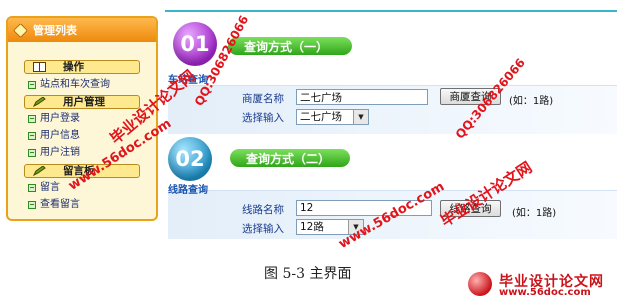 This screenshot has width=627, height=303. Describe the element at coordinates (195, 44) in the screenshot. I see `step-badge-01: 01` at that location.